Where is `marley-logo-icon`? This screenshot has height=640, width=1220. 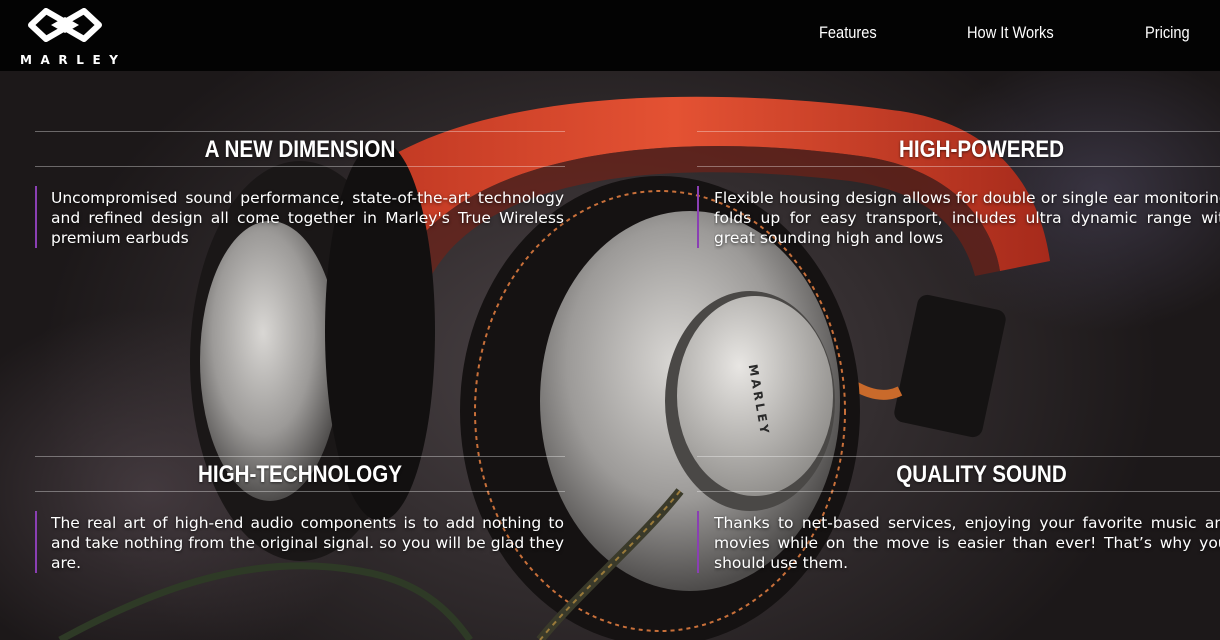
marley-logo-icon is located at coordinates (65, 25).